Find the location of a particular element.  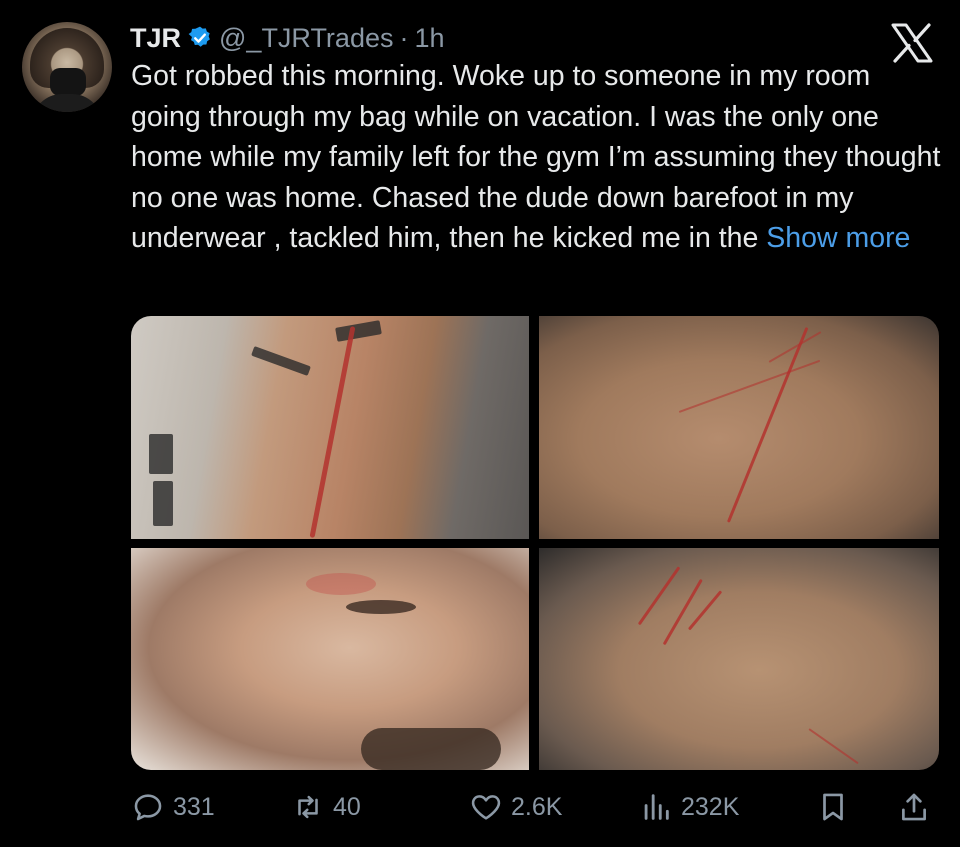

post-time: 1h is located at coordinates (429, 38).